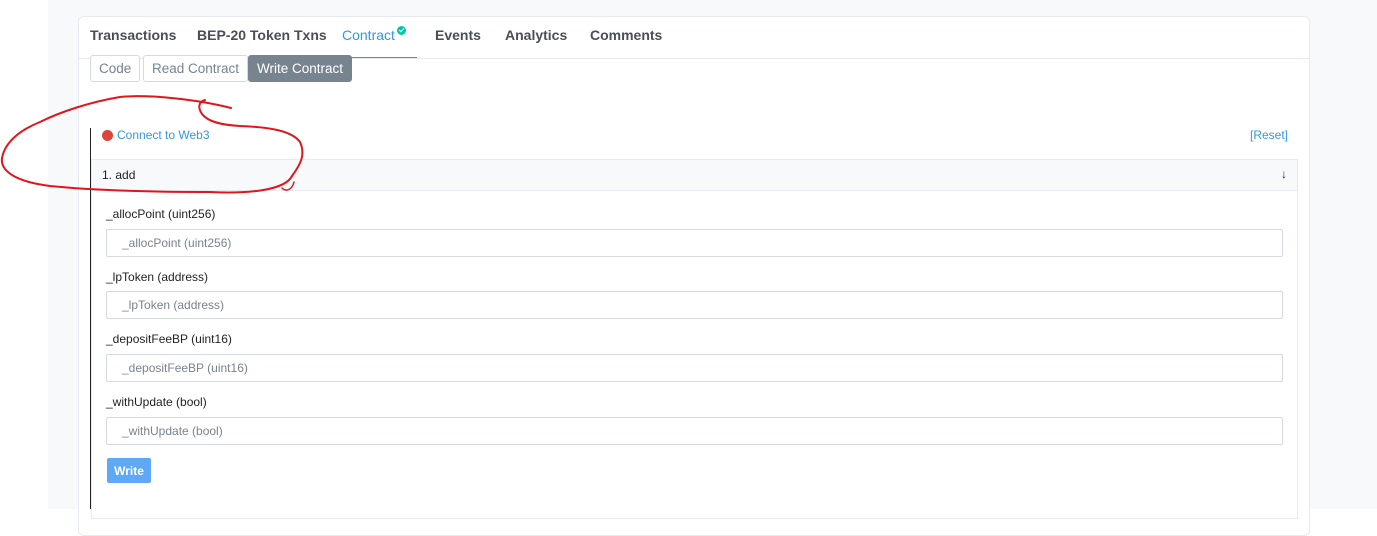 This screenshot has width=1377, height=536. What do you see at coordinates (157, 277) in the screenshot?
I see `lp-token-label: _lpToken (address)` at bounding box center [157, 277].